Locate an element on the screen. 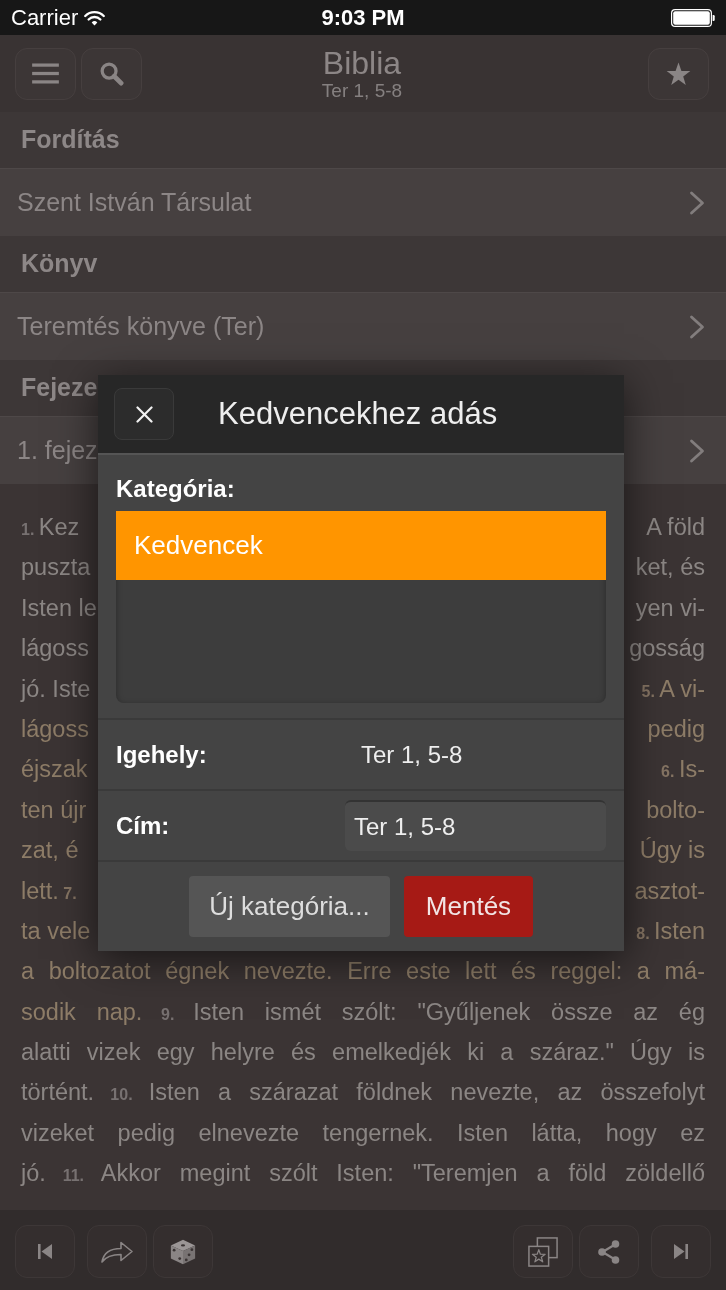 The image size is (726, 1290). verse-text: ten újr is located at coordinates (54, 809).